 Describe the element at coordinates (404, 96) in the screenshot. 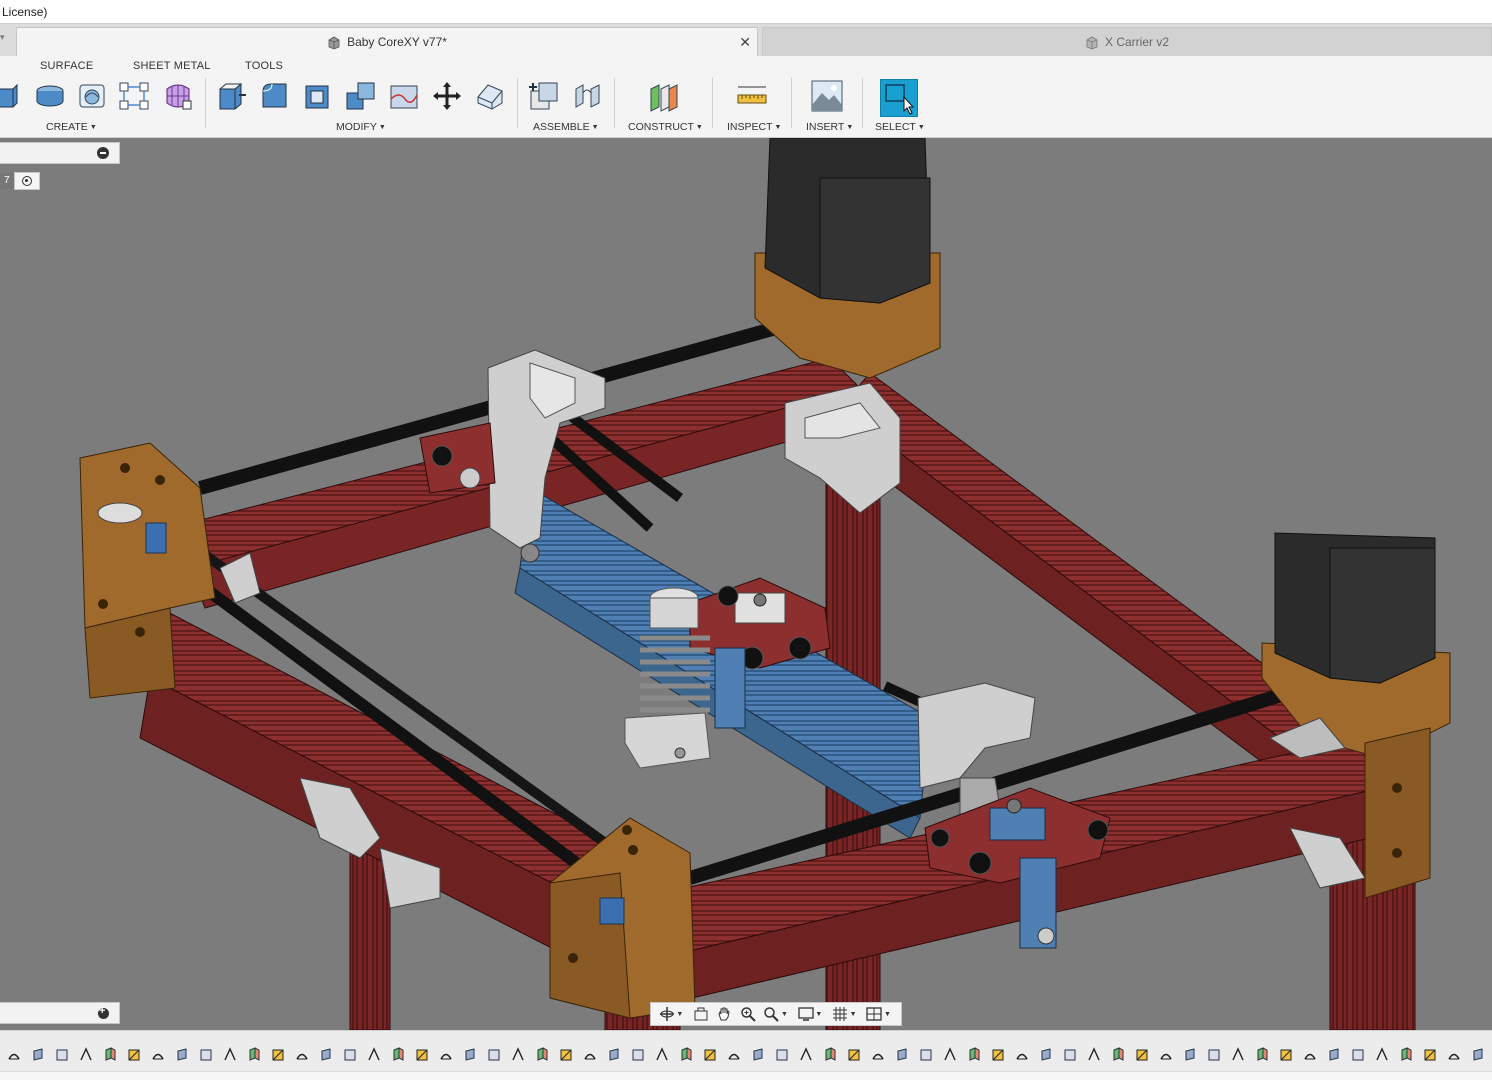

I see `split-face-icon` at that location.